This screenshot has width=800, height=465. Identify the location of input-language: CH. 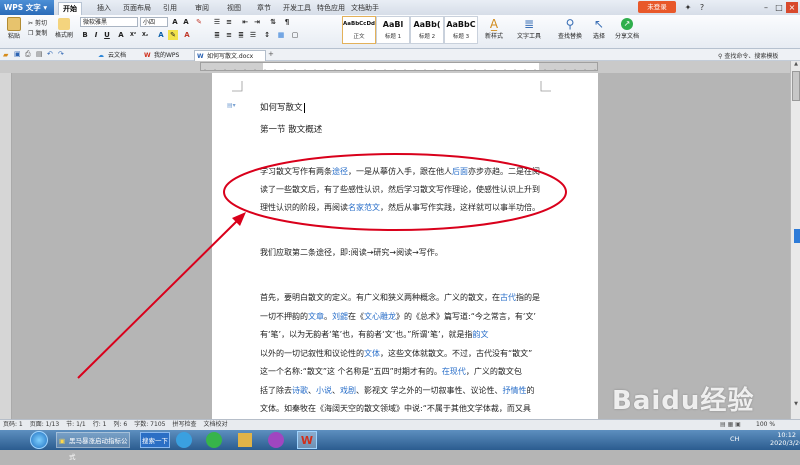
(734, 439).